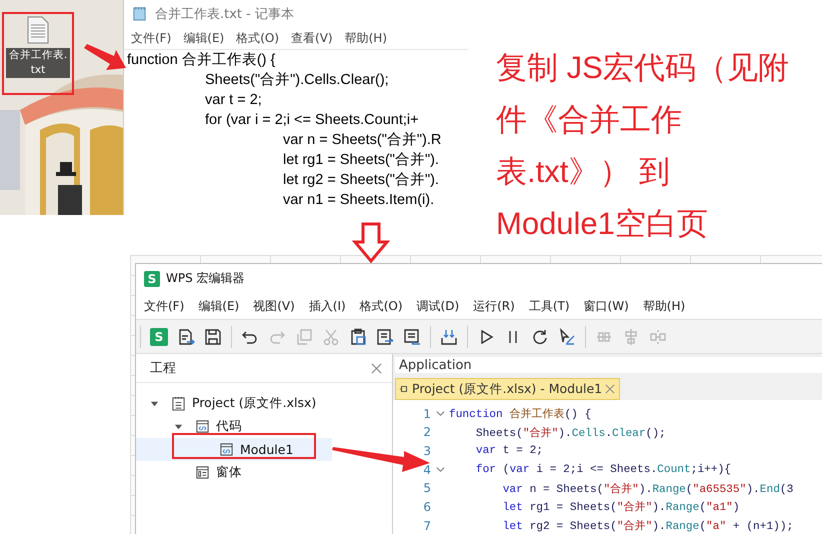  Describe the element at coordinates (186, 337) in the screenshot. I see `export-icon` at that location.